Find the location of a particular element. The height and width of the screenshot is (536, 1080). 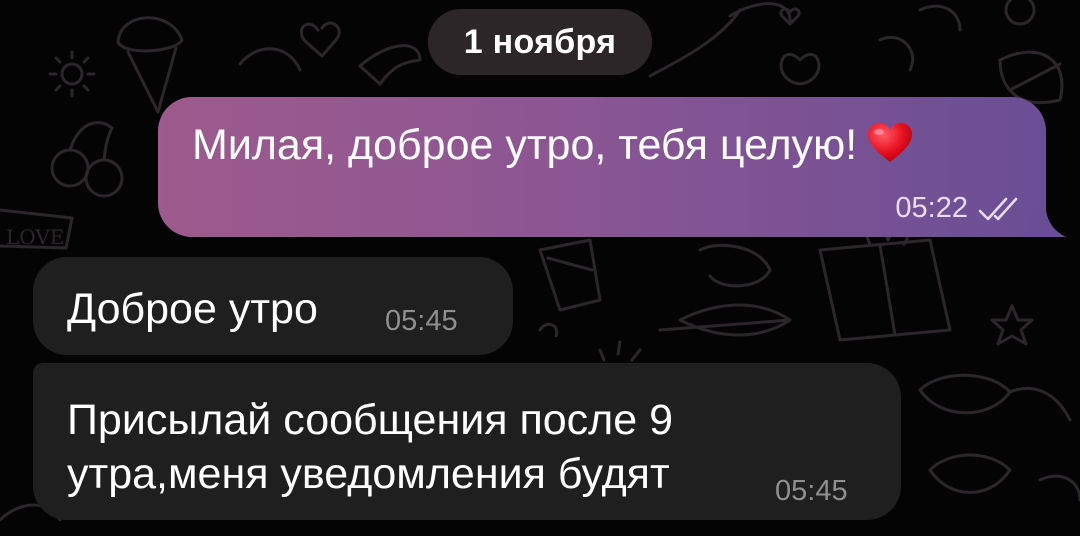

svg-text: LOVE is located at coordinates (35, 237).